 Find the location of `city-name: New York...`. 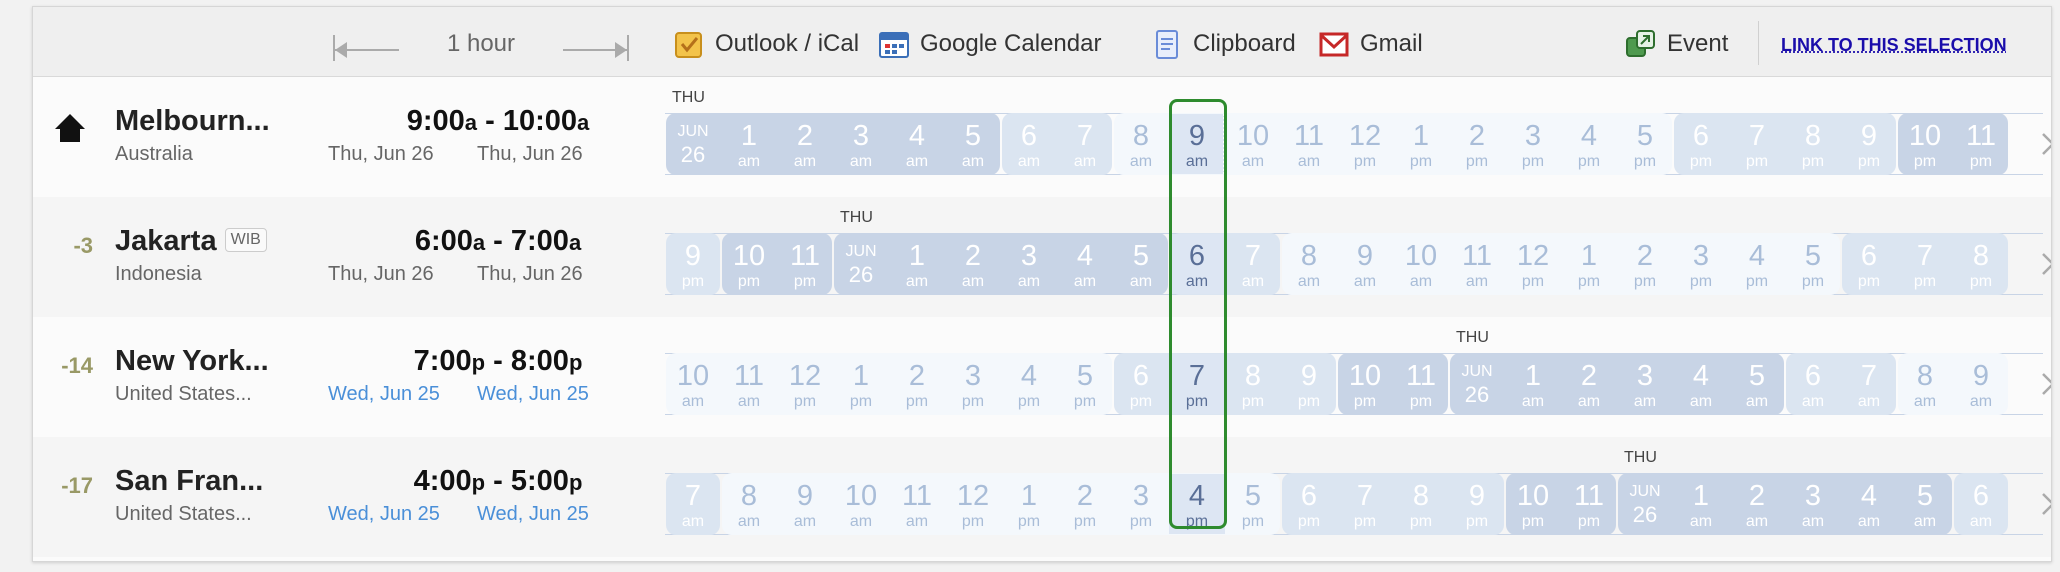

city-name: New York... is located at coordinates (192, 361).